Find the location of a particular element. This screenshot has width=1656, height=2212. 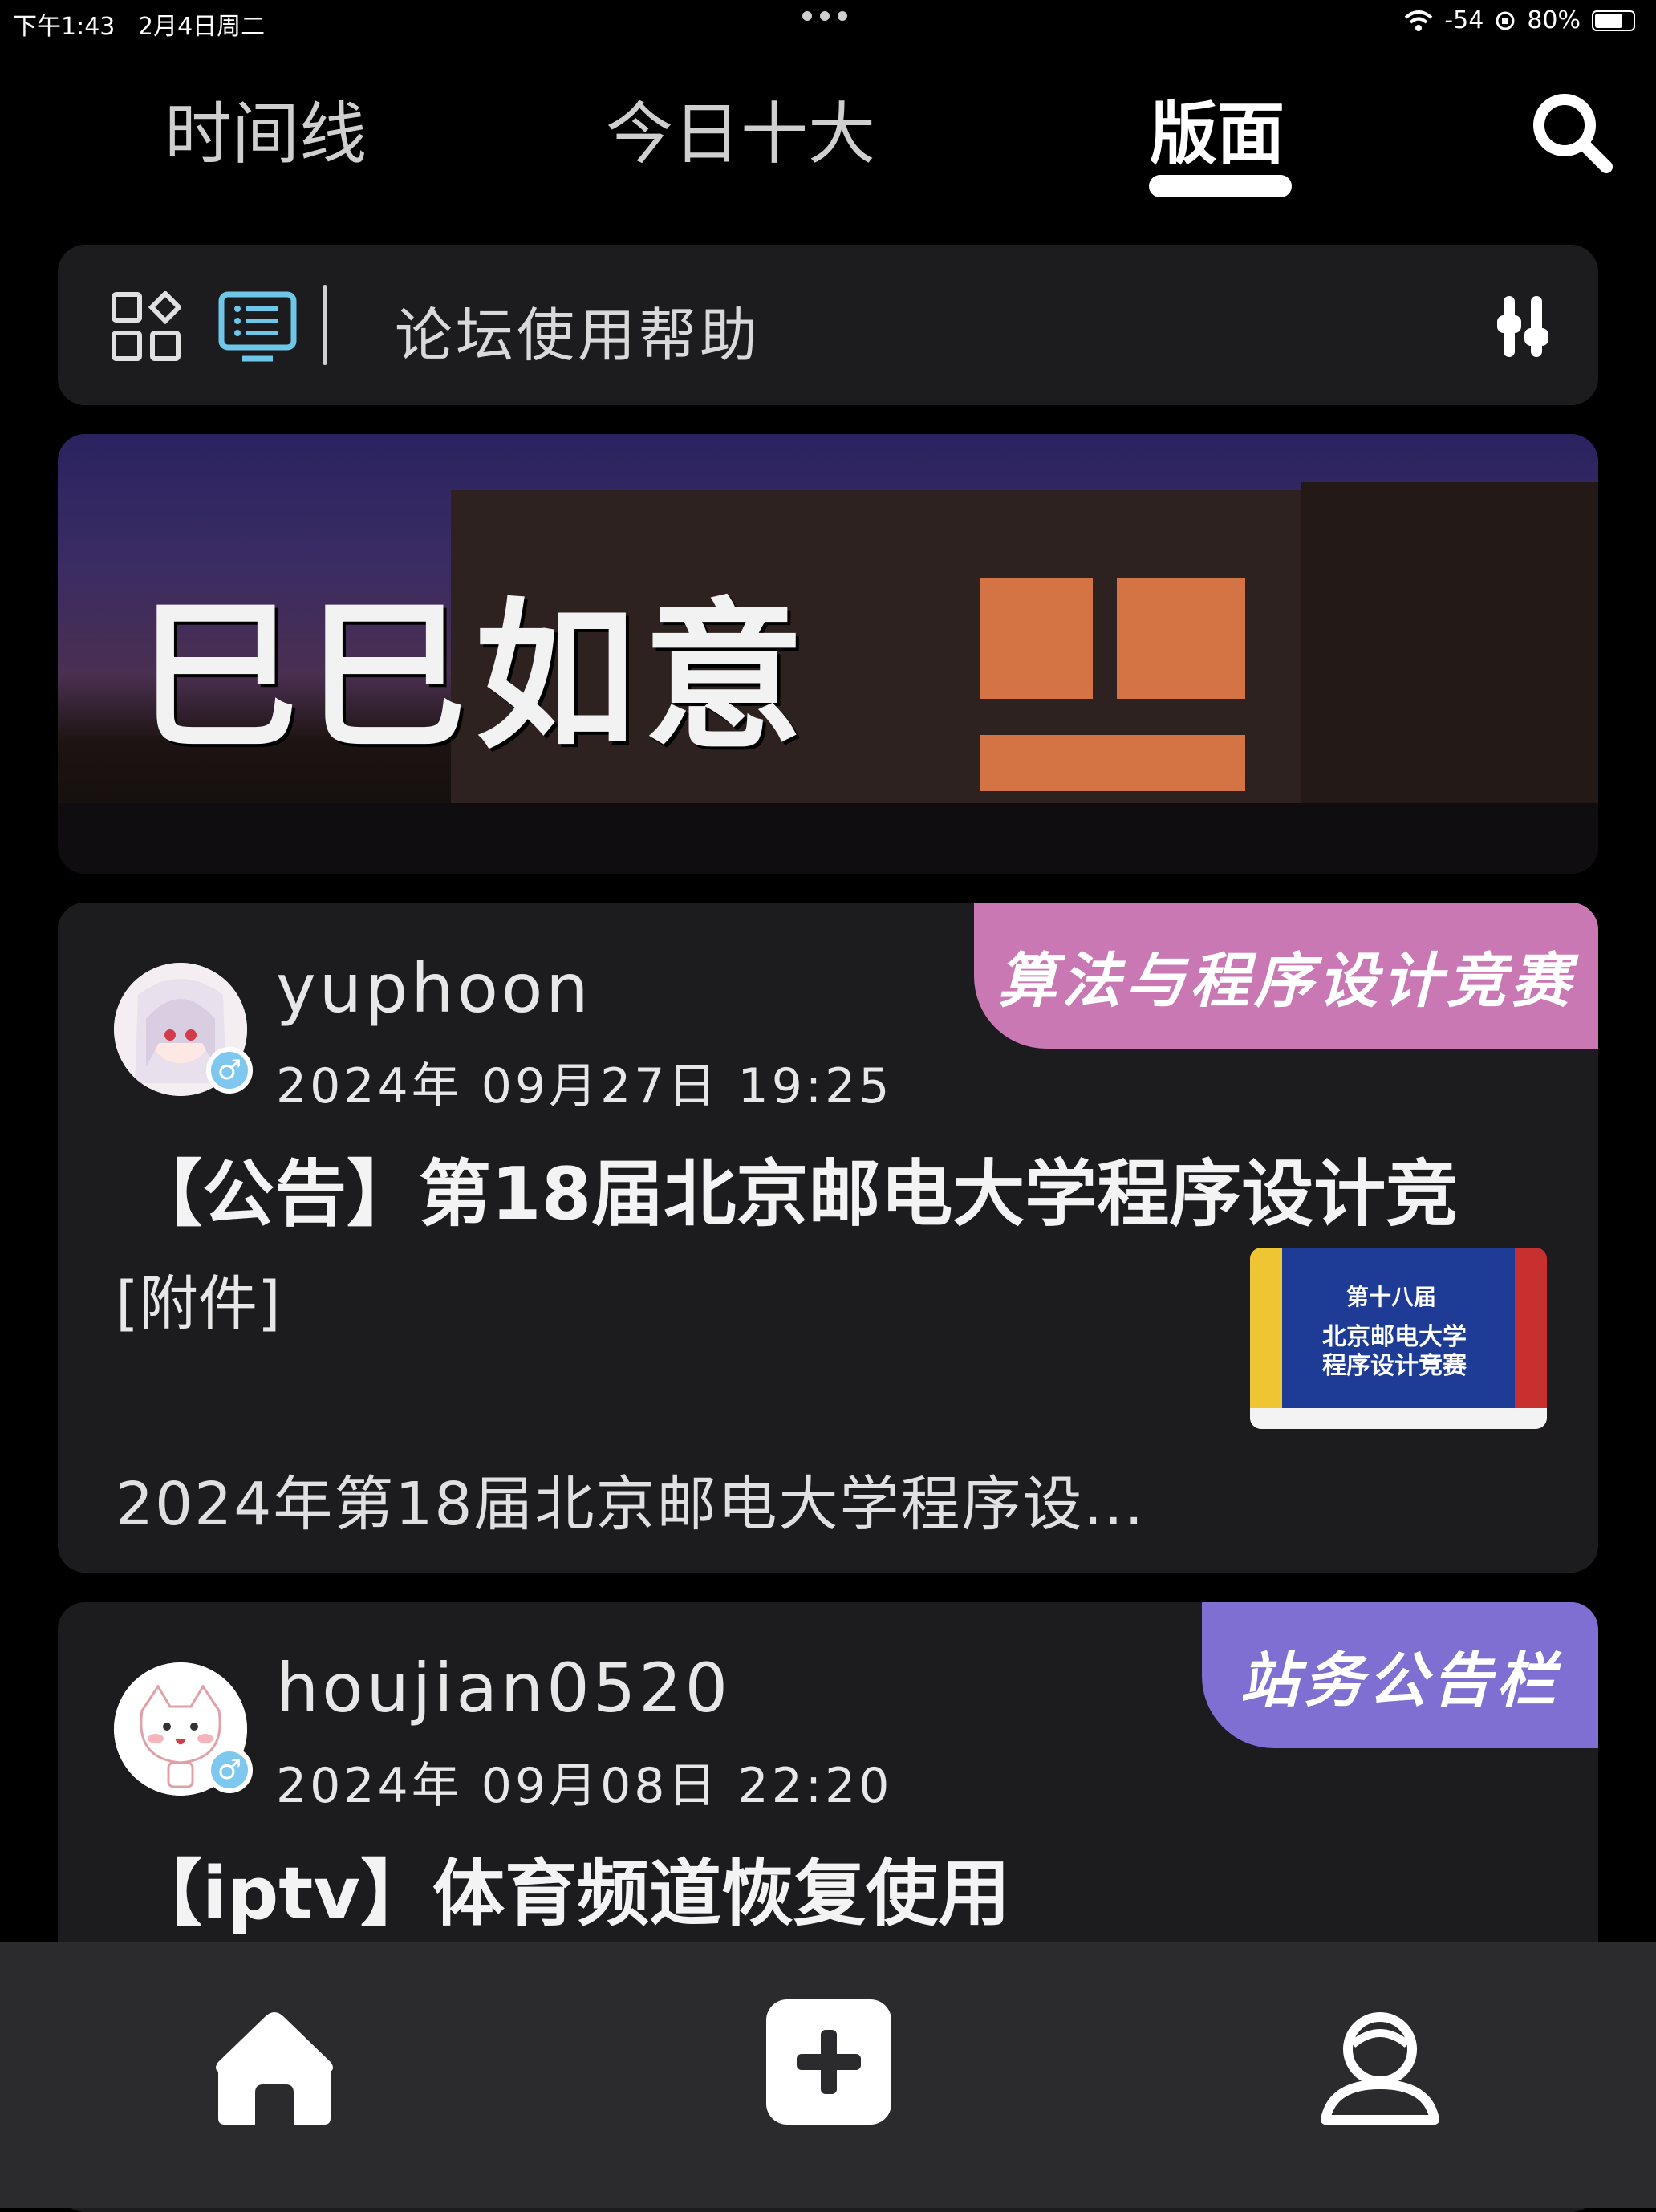

multitasking-dots-icon is located at coordinates (828, 16).